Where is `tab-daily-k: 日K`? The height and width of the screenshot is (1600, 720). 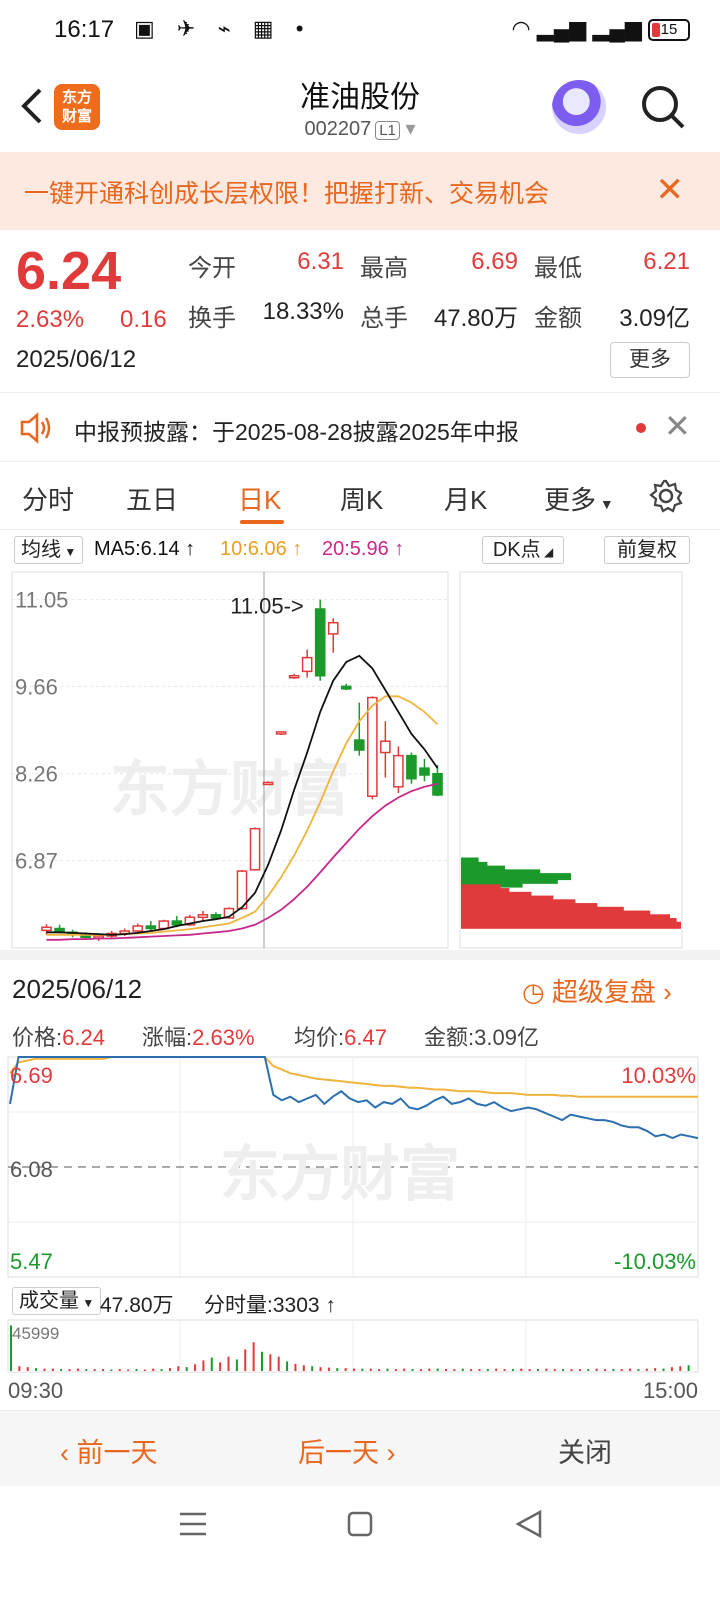
tab-daily-k: 日K is located at coordinates (259, 498).